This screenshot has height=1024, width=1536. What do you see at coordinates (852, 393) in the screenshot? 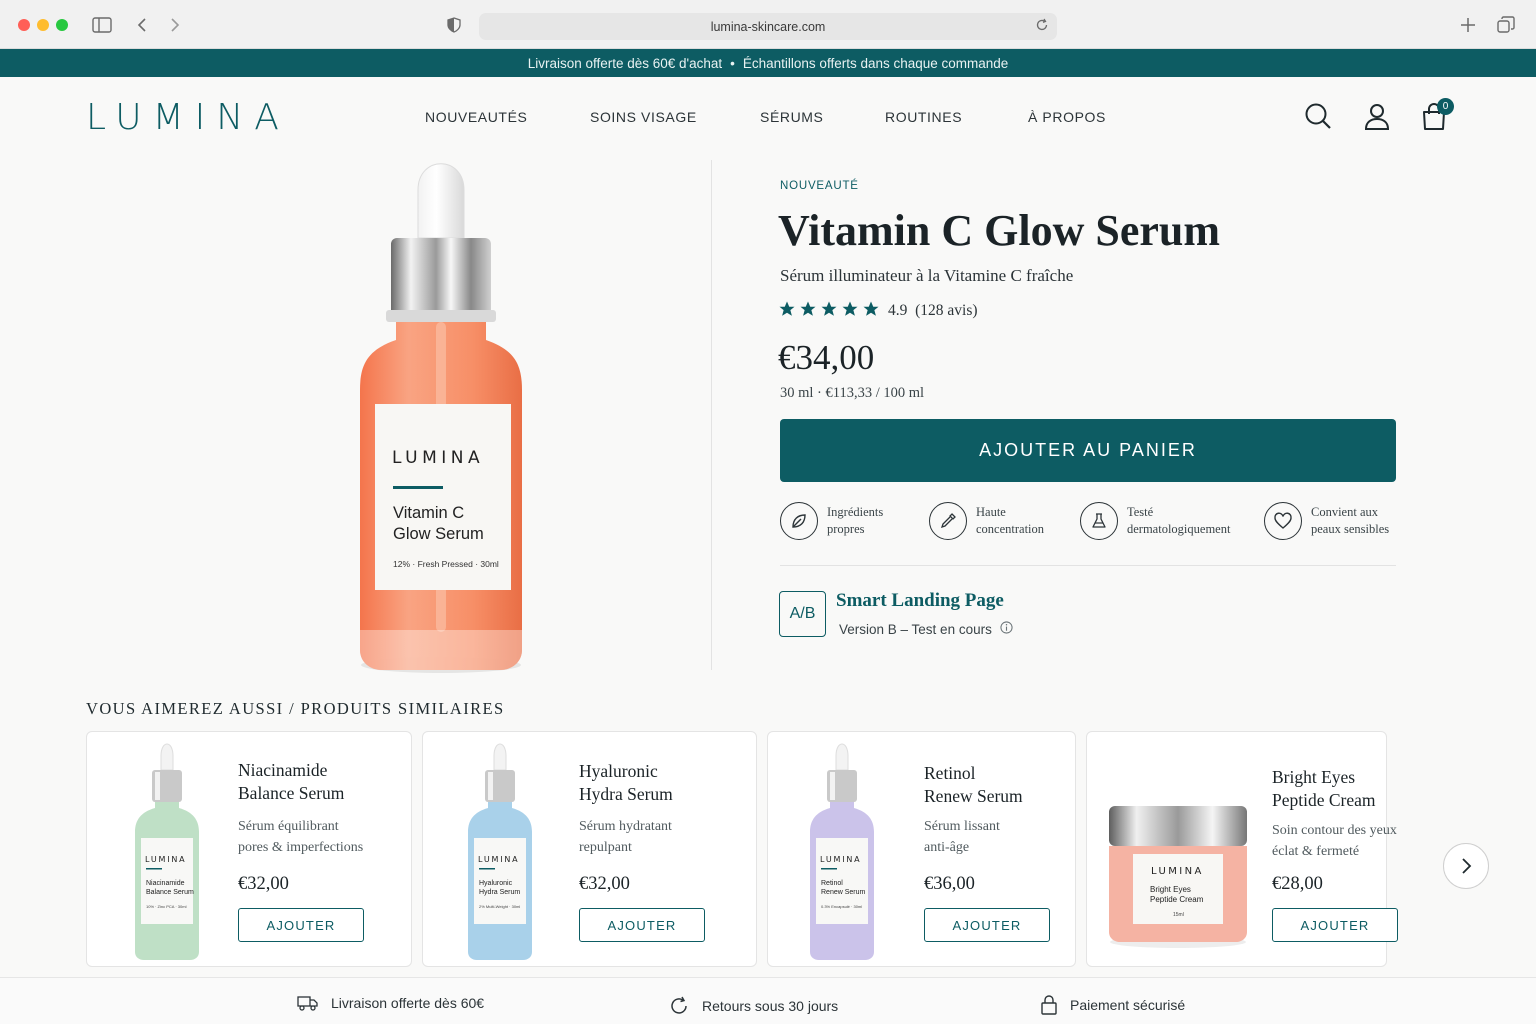
I see `unit-price: 30 ml · €113,33 / 100 ml` at bounding box center [852, 393].